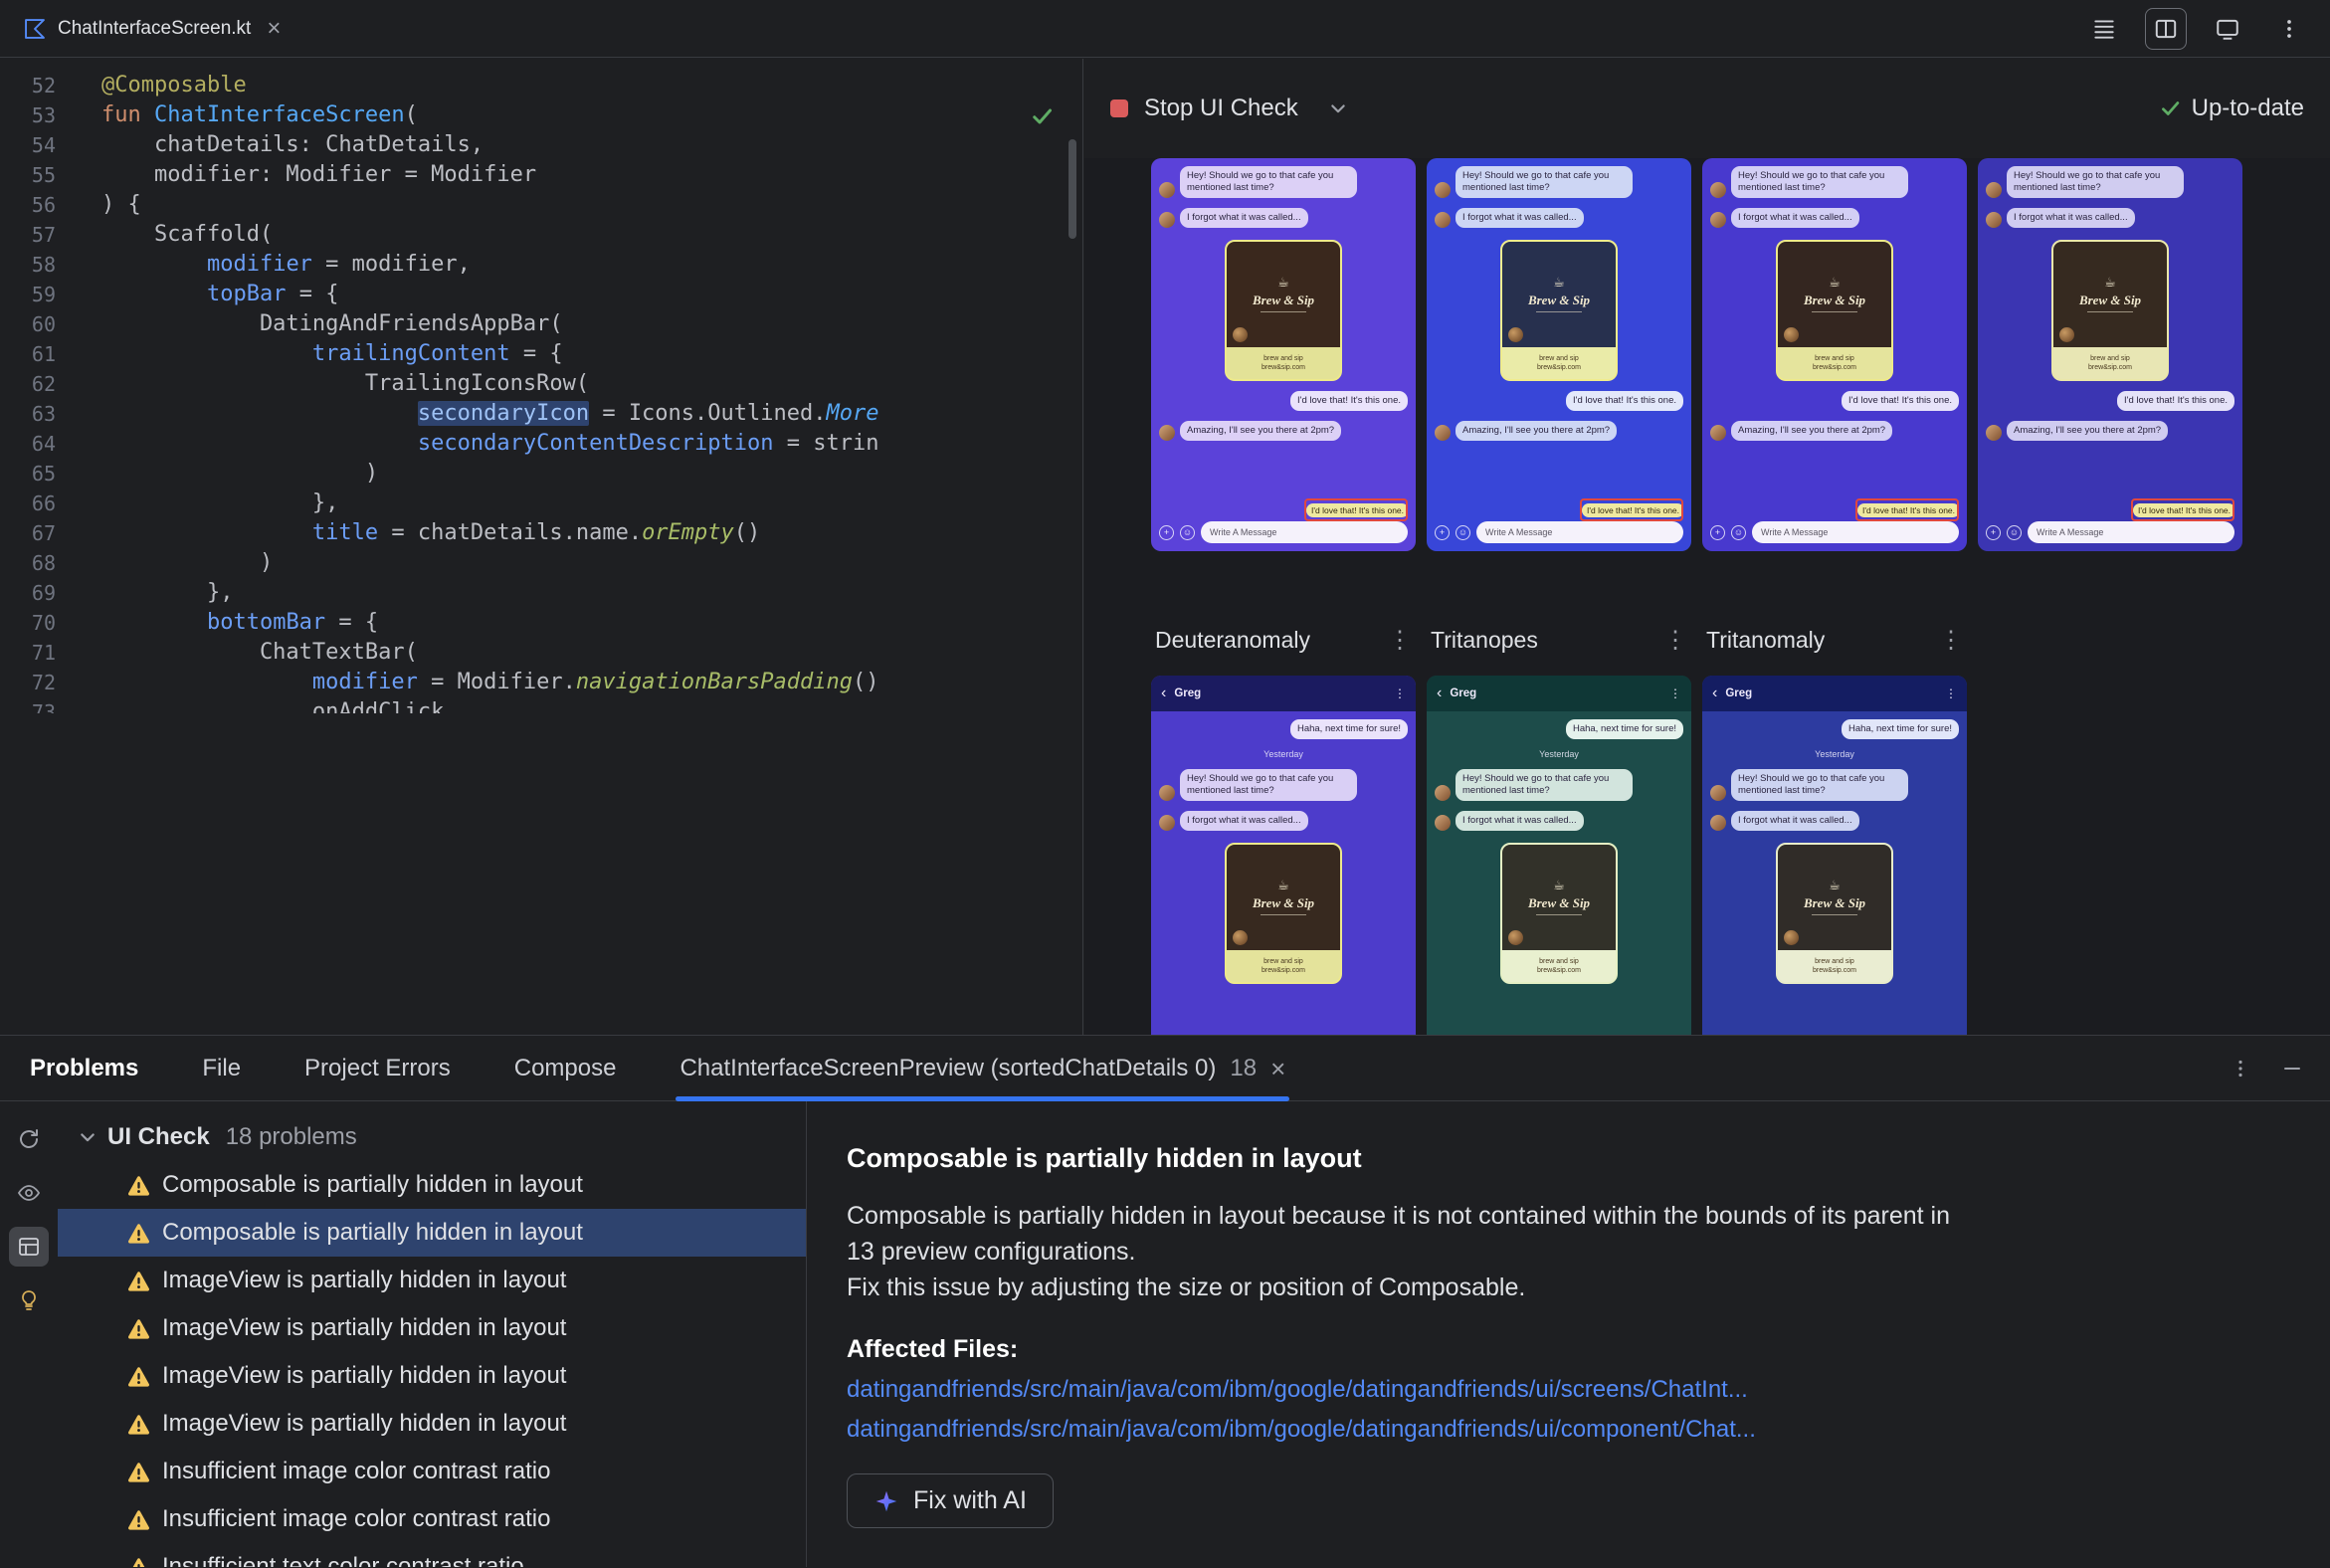 Image resolution: width=2330 pixels, height=1568 pixels. I want to click on code-line: 66 },, so click(541, 503).